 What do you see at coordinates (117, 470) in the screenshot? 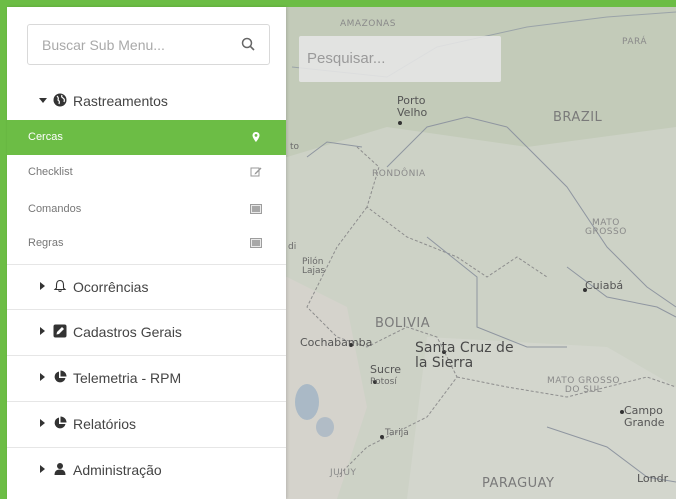
I see `menu-group-label: Administração` at bounding box center [117, 470].